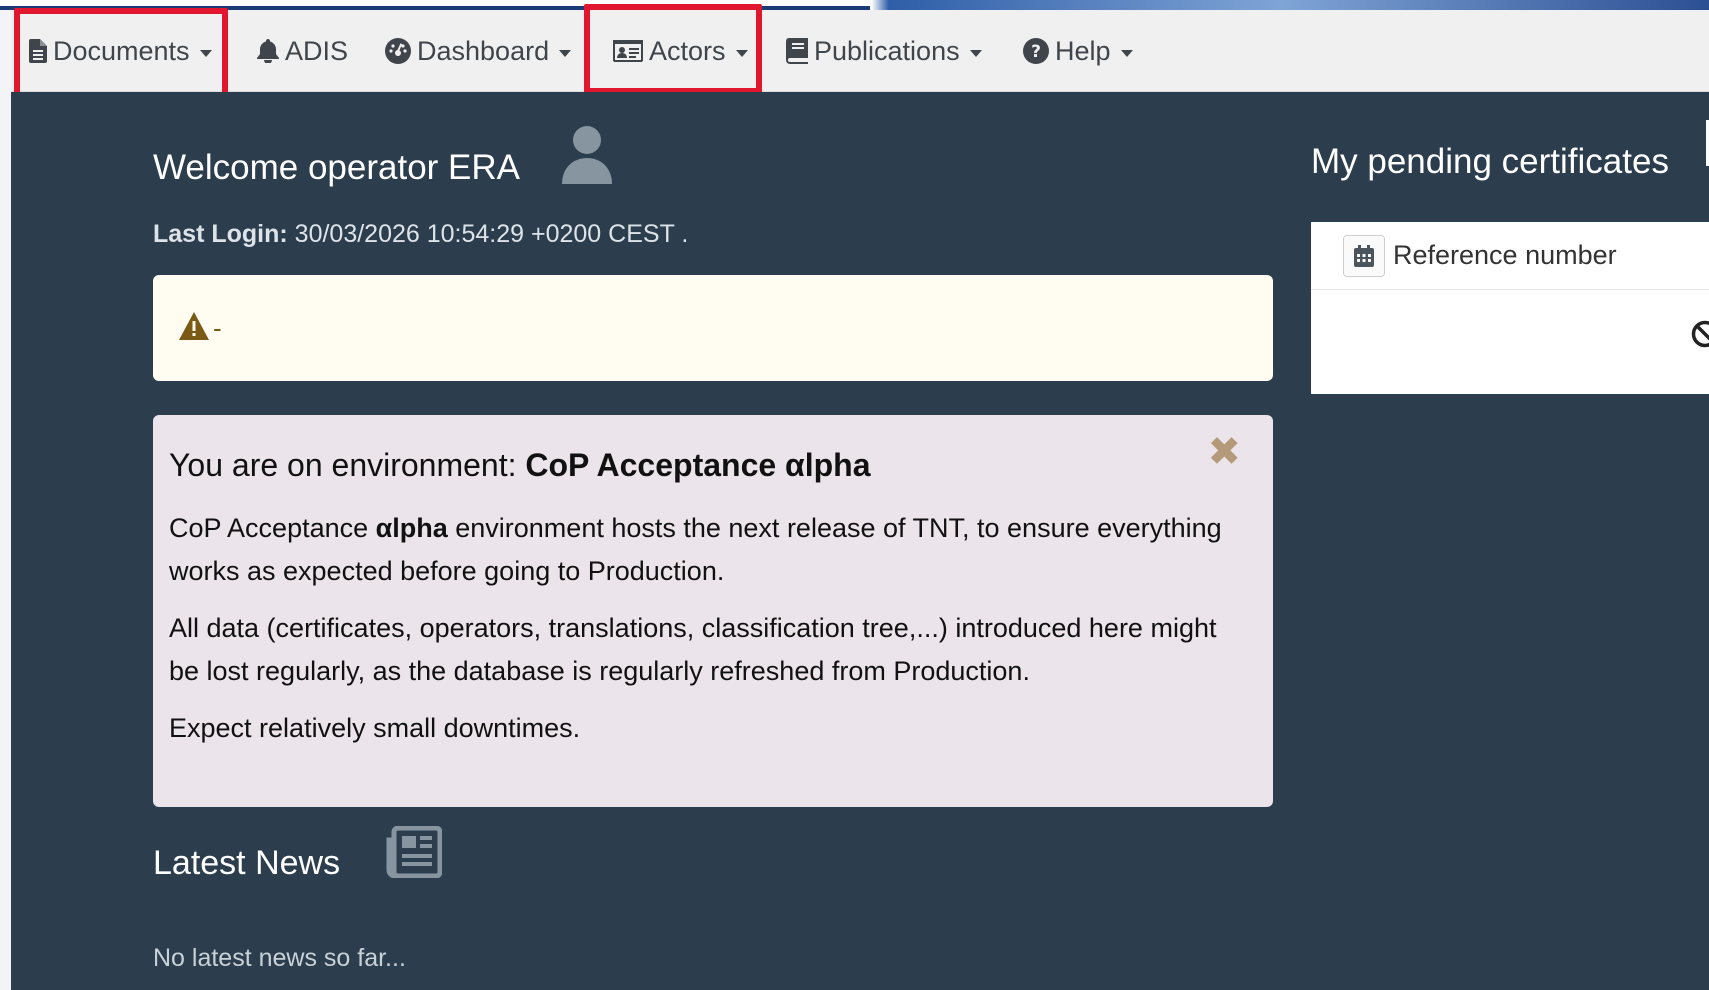 This screenshot has width=1709, height=990. I want to click on nav-adis: ADIS, so click(302, 51).